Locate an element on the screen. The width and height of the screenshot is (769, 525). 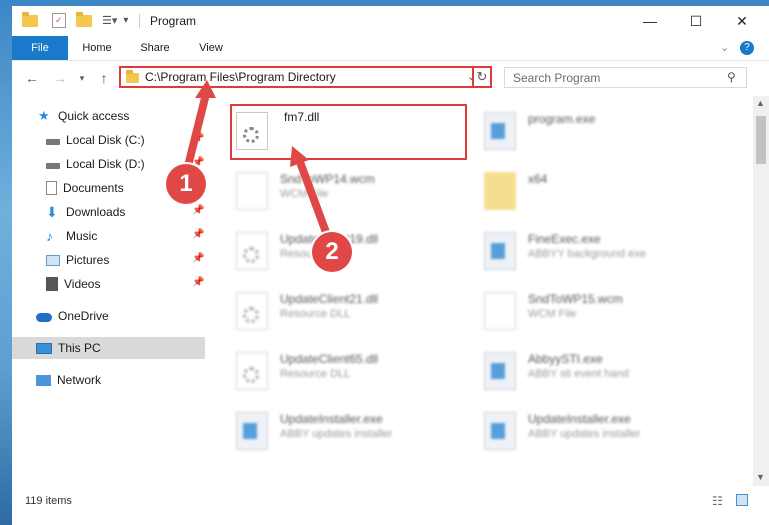
dropdown-arrow-icon: ▾ is located at coordinates (125, 20).